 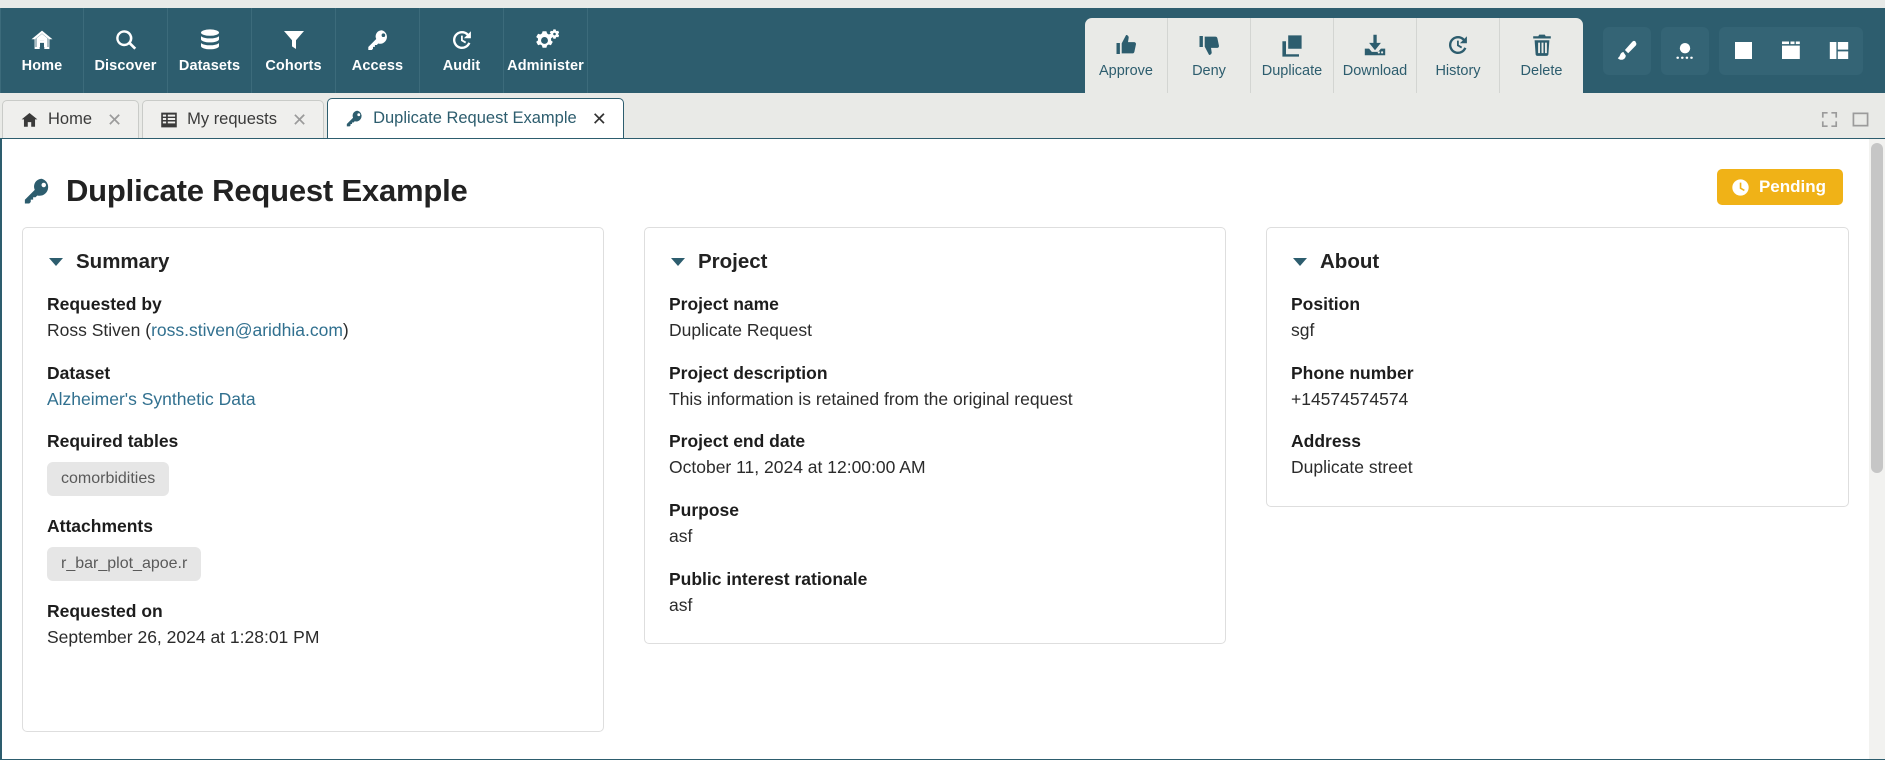 What do you see at coordinates (546, 40) in the screenshot?
I see `gears-icon` at bounding box center [546, 40].